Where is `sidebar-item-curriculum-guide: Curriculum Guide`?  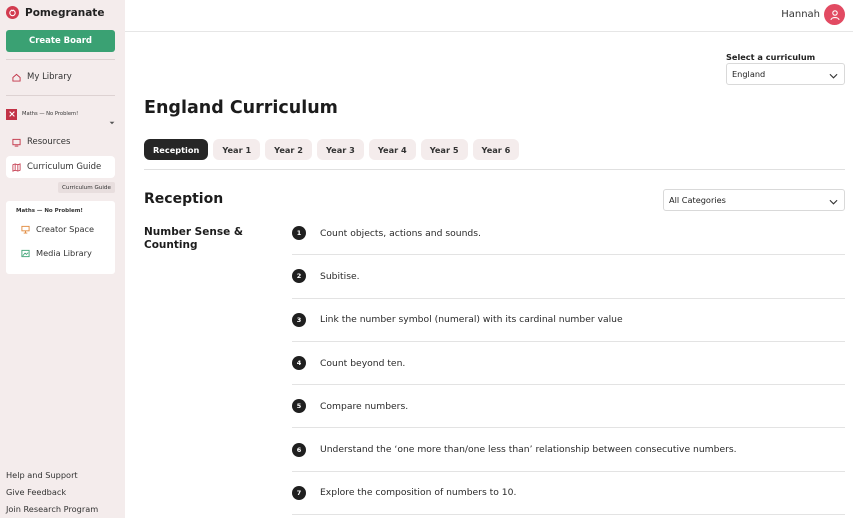 sidebar-item-curriculum-guide: Curriculum Guide is located at coordinates (60, 167).